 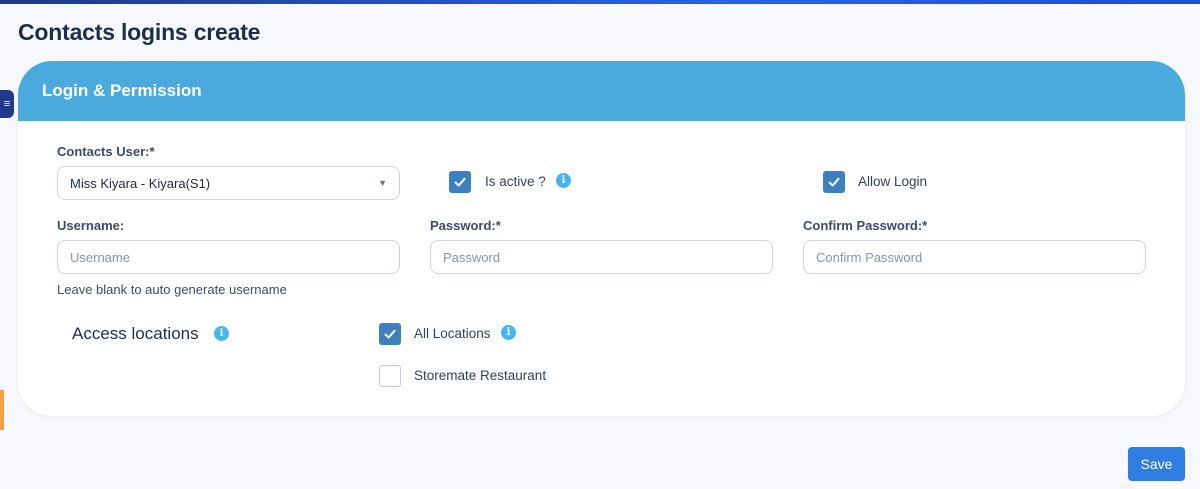 What do you see at coordinates (228, 183) in the screenshot?
I see `contacts-user-select: Miss Kiyara - Kiyara(S1) ▼` at bounding box center [228, 183].